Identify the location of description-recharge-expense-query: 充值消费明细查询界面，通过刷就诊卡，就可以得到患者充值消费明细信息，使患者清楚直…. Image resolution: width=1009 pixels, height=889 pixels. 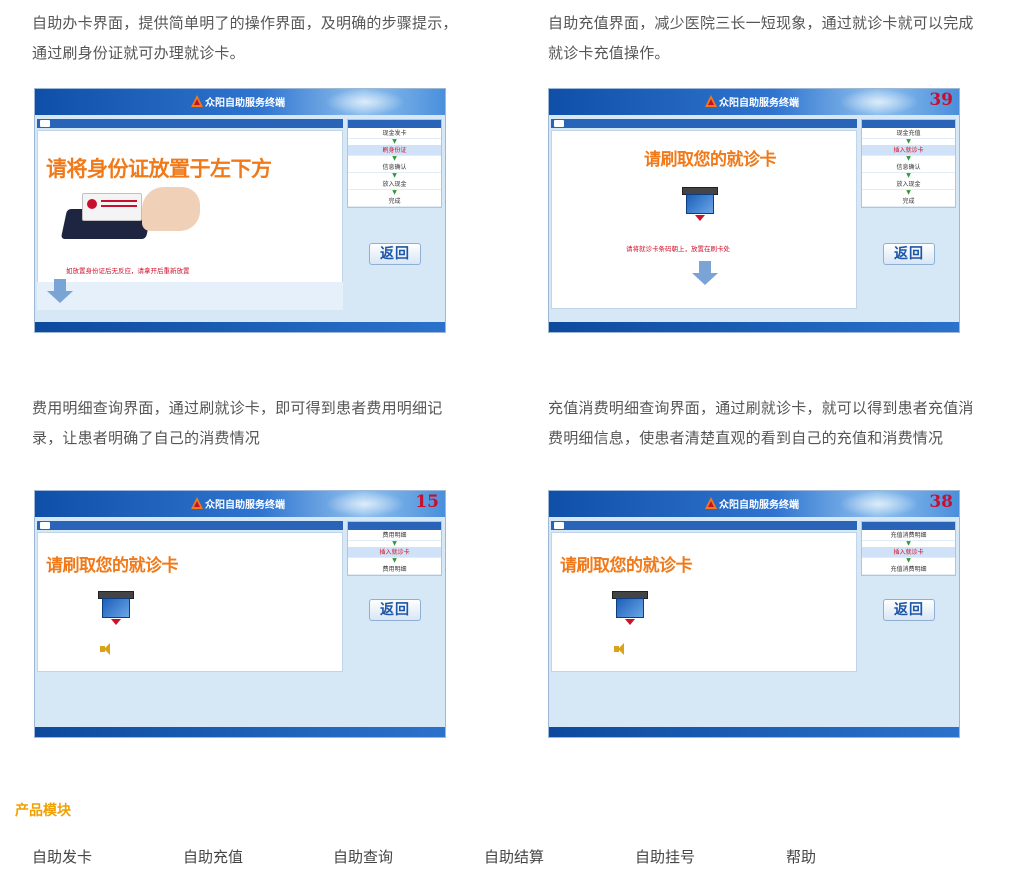
(761, 423).